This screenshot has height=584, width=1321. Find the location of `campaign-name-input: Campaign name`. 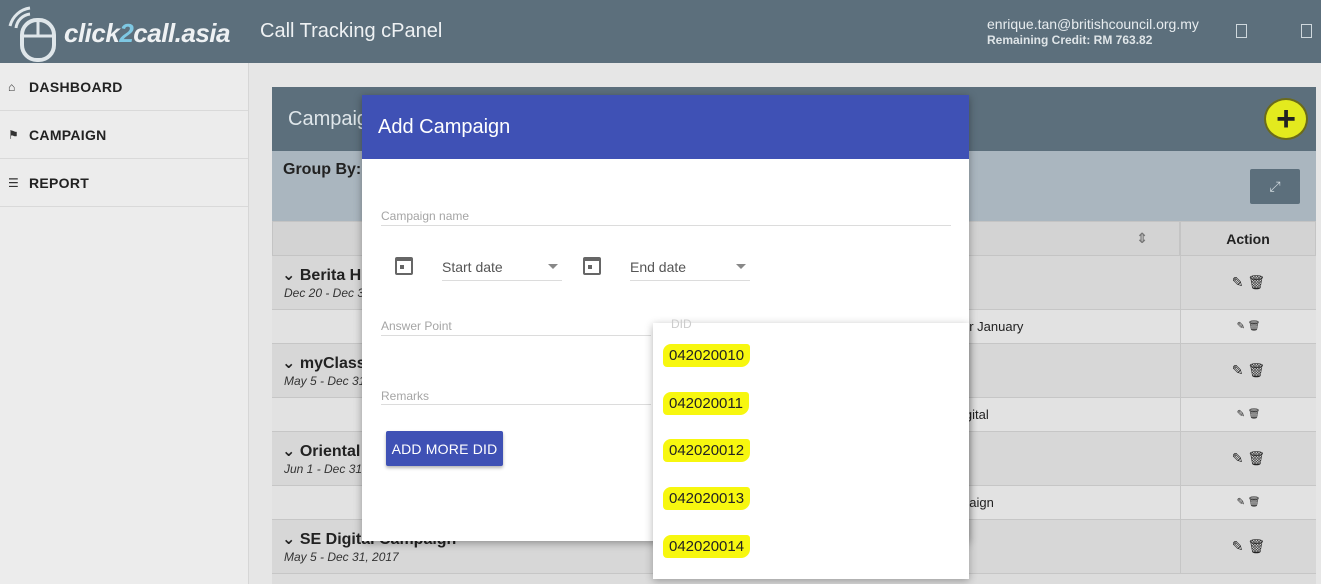

campaign-name-input: Campaign name is located at coordinates (425, 216).